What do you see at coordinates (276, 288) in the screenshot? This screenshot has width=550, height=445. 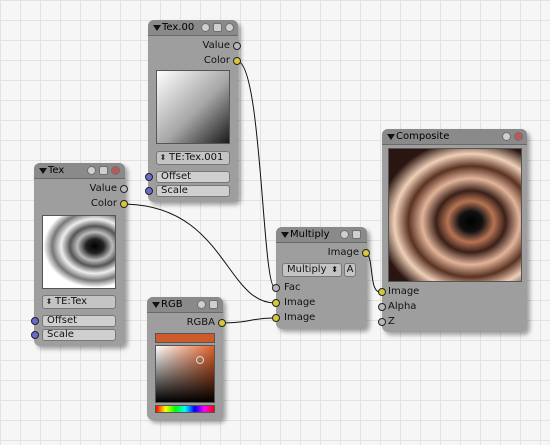 I see `input-socket-fac` at bounding box center [276, 288].